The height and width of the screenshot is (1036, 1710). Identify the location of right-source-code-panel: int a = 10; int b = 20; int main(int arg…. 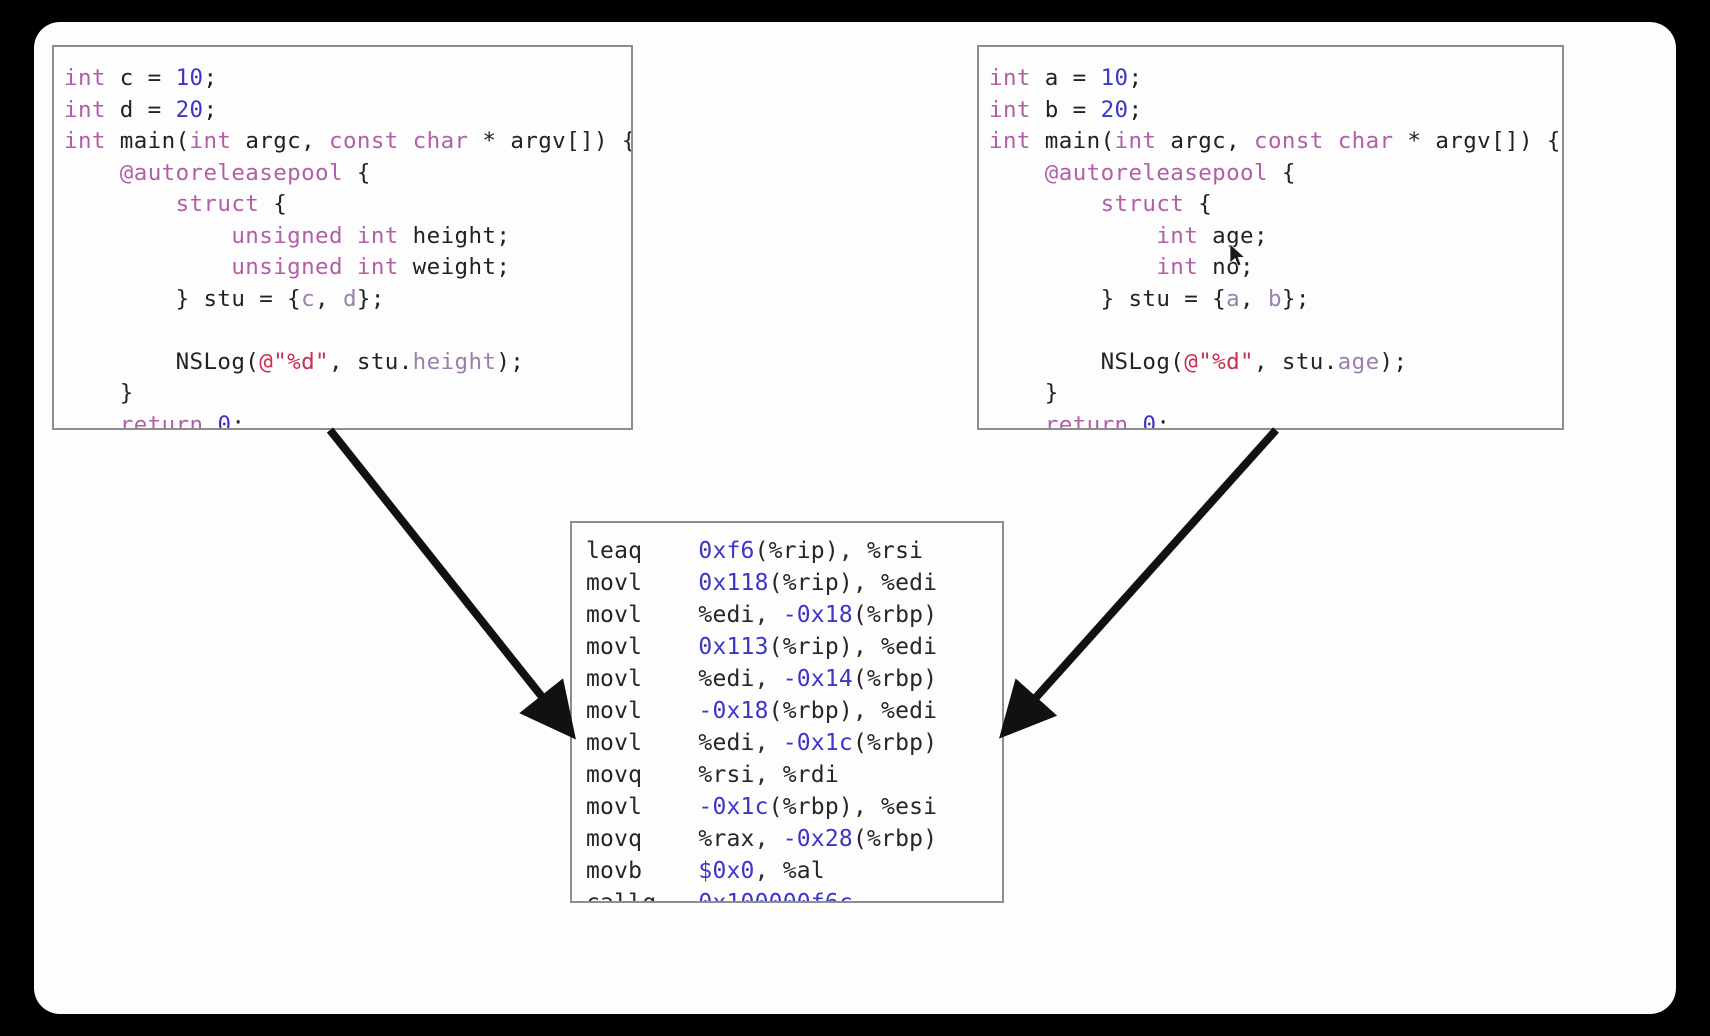
(1270, 237).